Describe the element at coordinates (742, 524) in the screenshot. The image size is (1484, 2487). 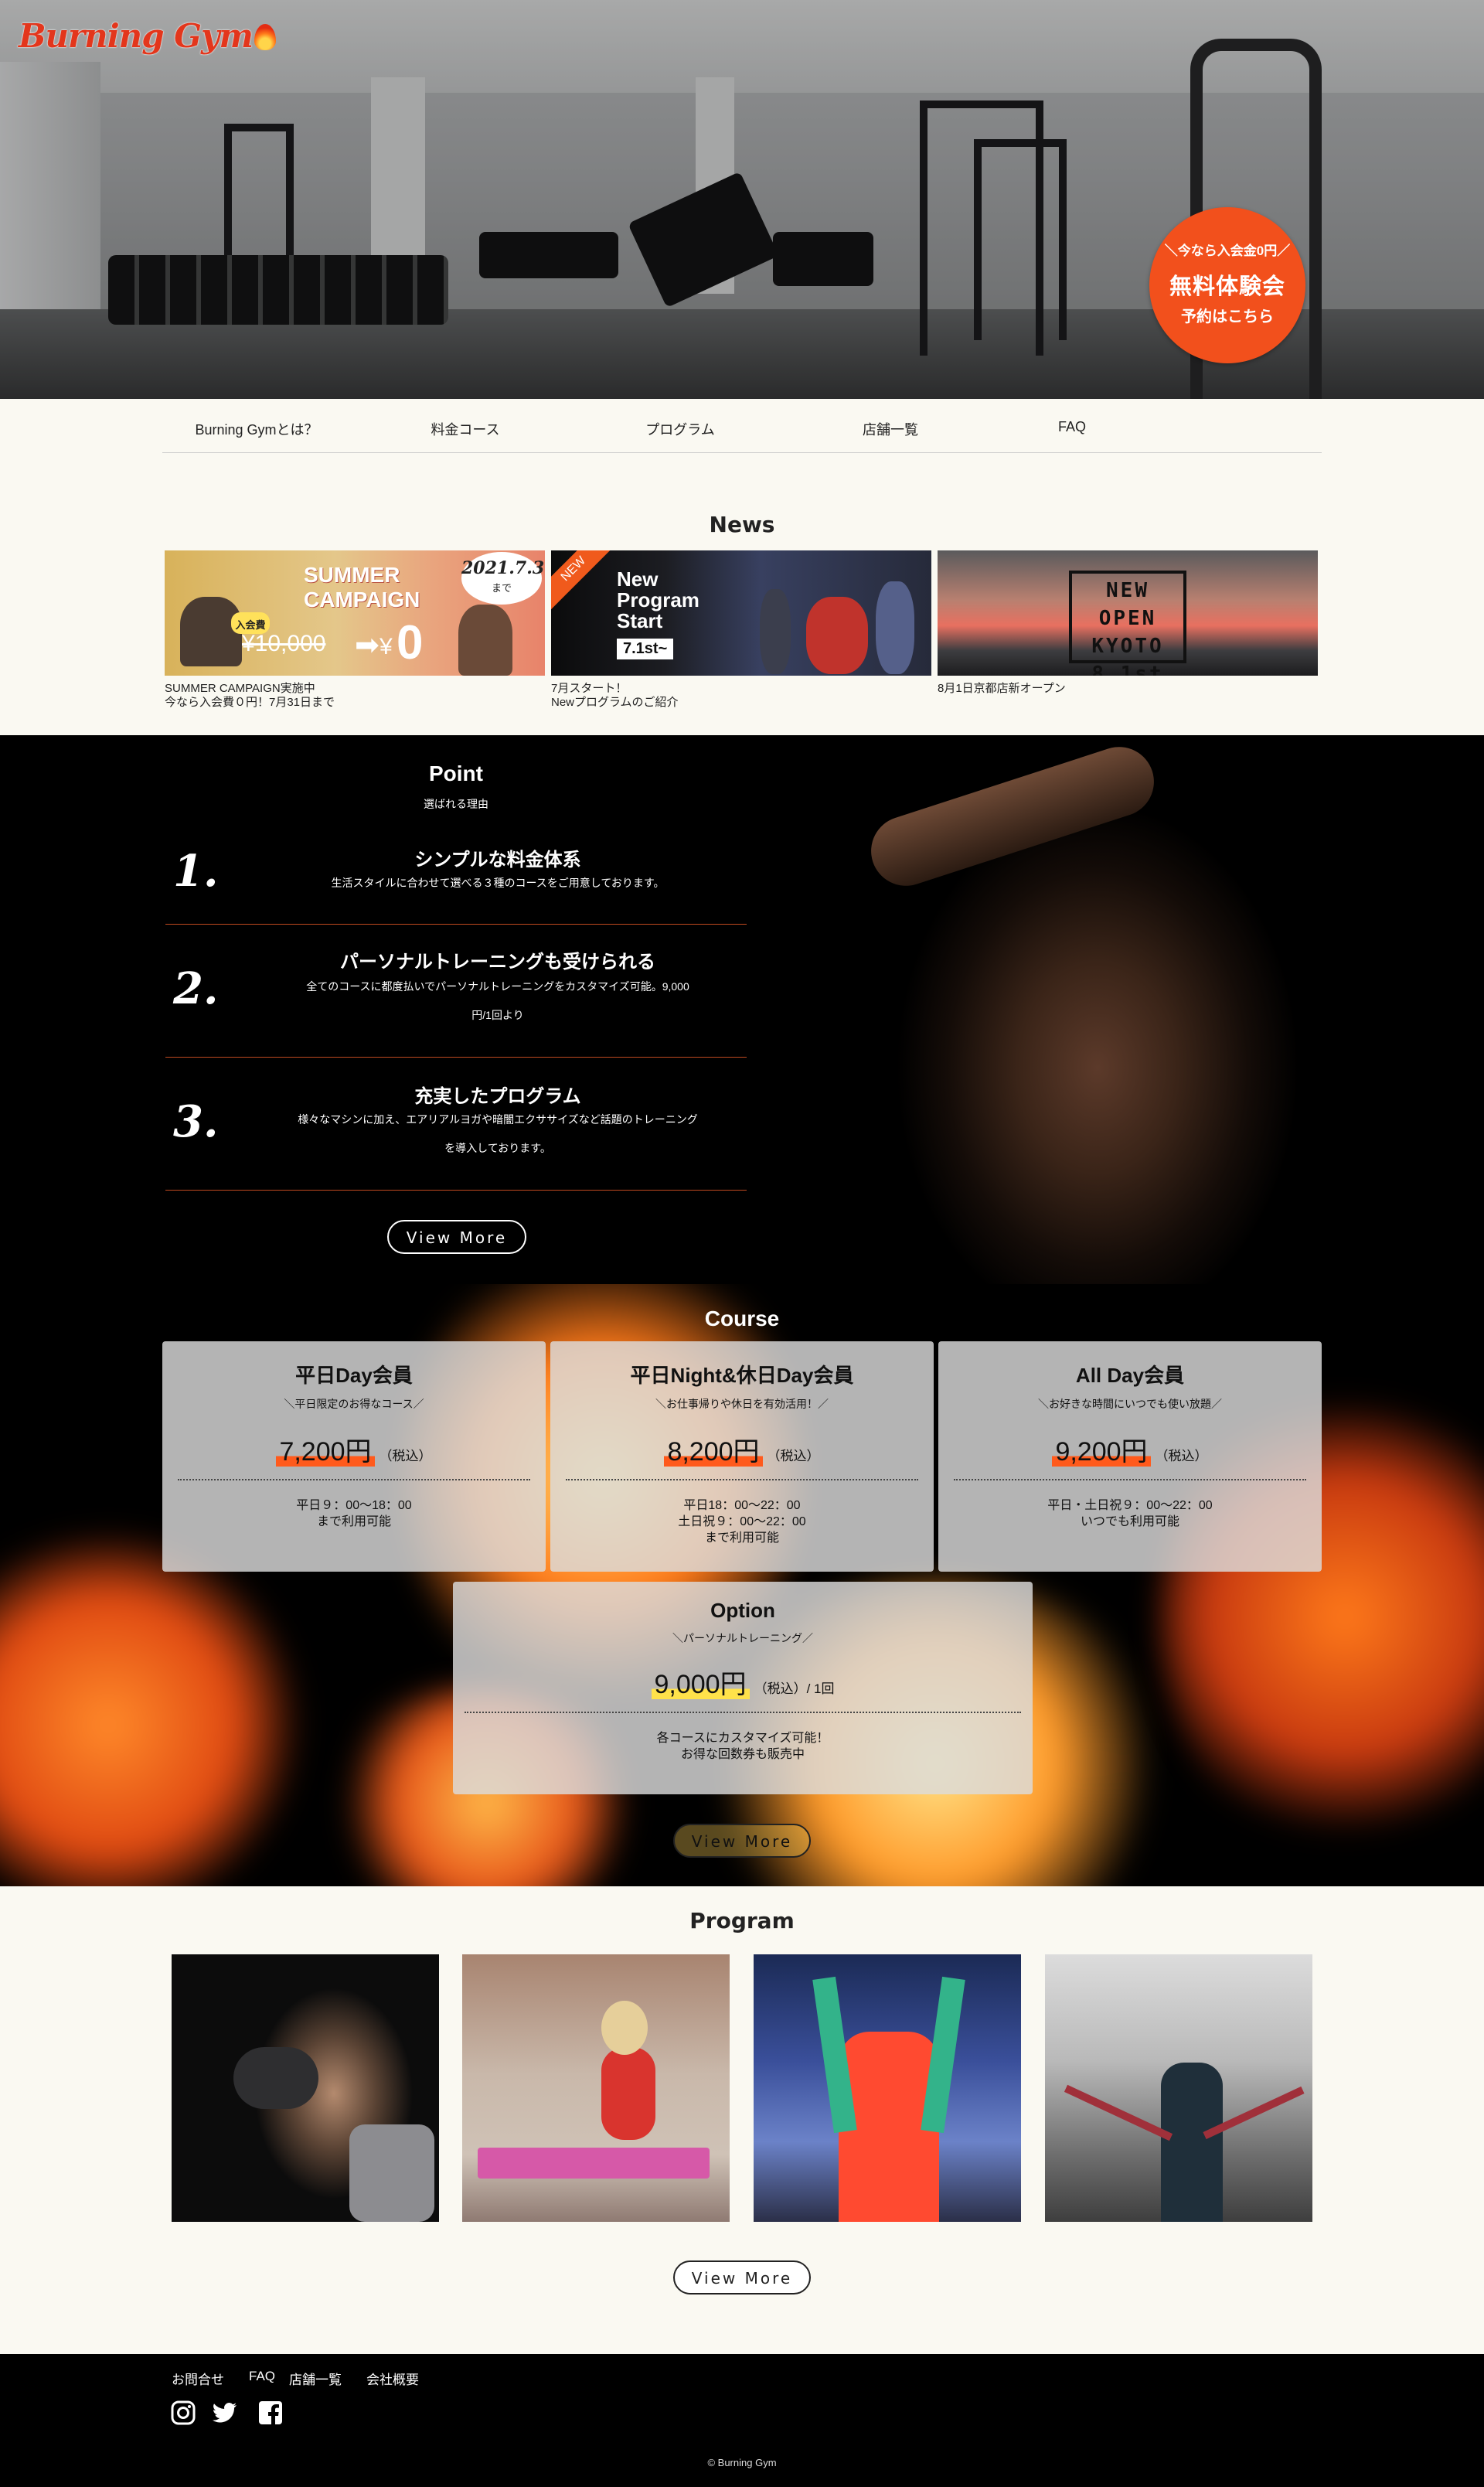
I see `news-title: News` at that location.